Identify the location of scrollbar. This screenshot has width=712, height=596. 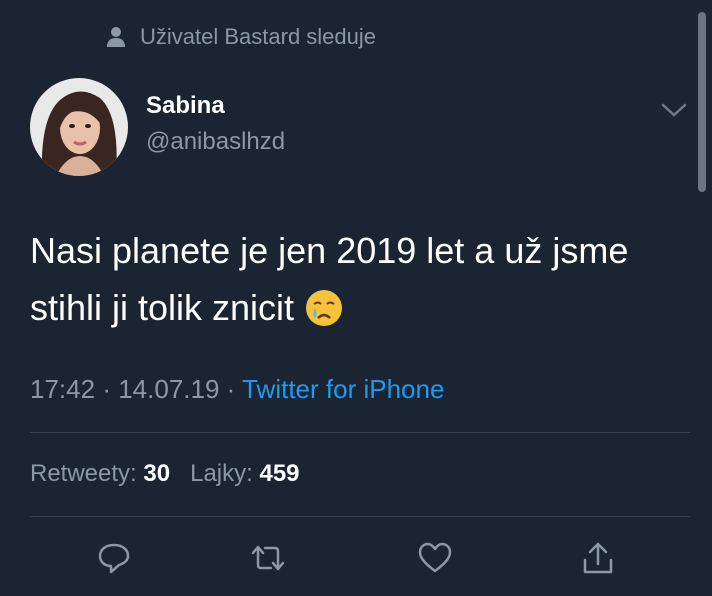
(702, 102).